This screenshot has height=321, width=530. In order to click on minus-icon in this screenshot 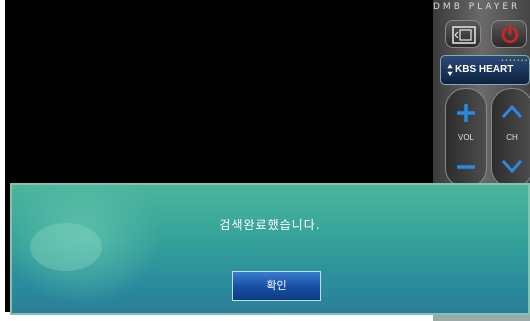, I will do `click(466, 167)`.